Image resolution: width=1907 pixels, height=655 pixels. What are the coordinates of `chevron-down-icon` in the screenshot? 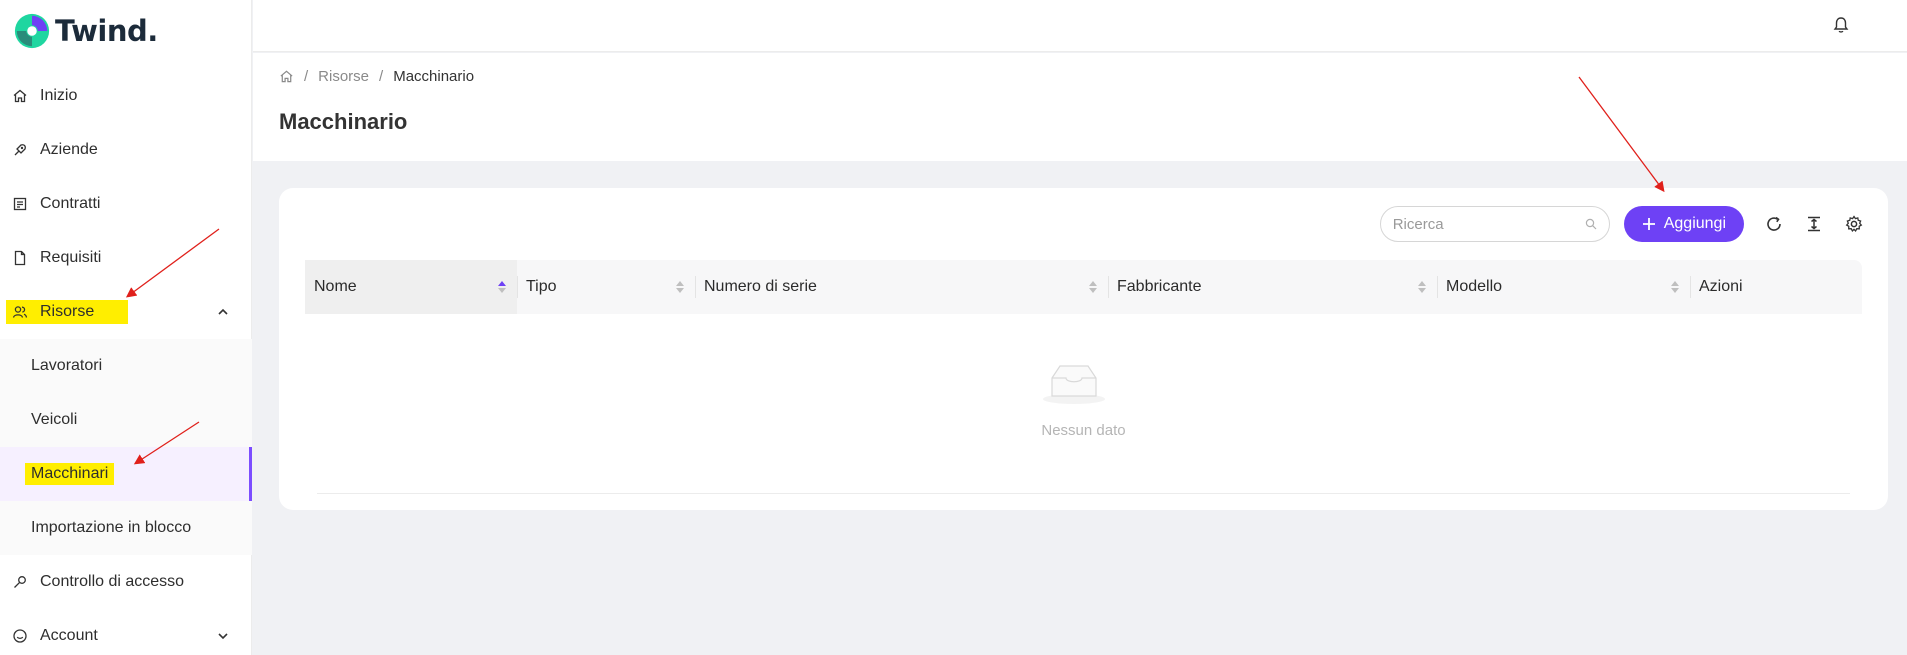 It's located at (223, 636).